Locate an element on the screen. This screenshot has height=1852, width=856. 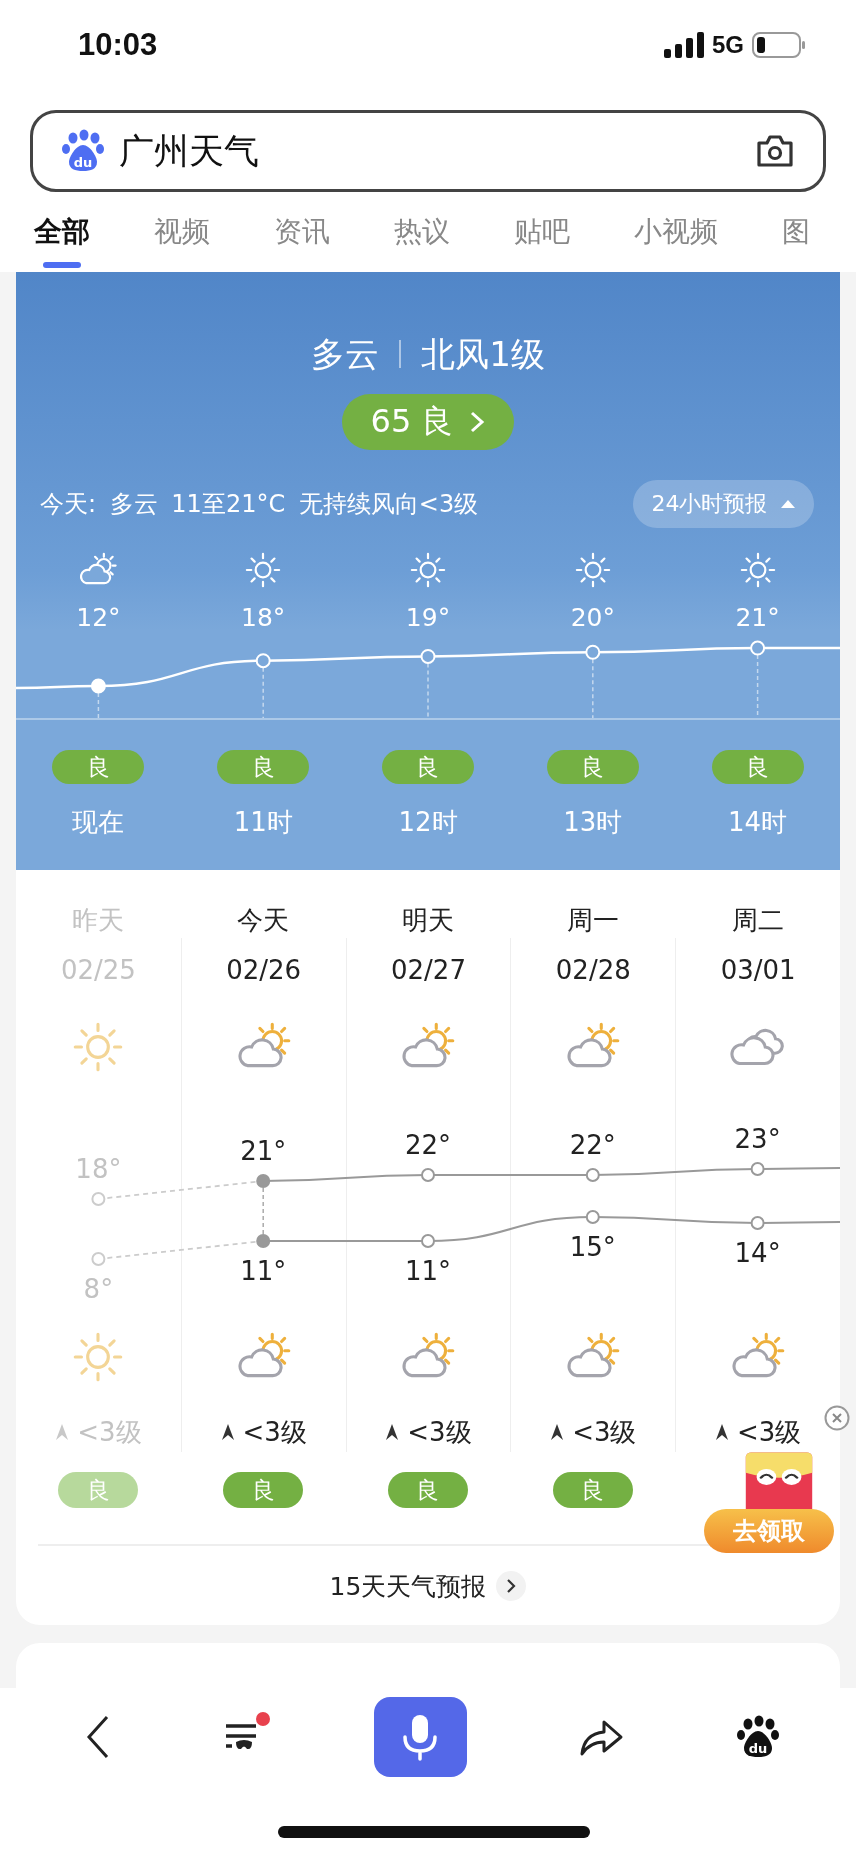
day-label: 周二 is located at coordinates (757, 920).